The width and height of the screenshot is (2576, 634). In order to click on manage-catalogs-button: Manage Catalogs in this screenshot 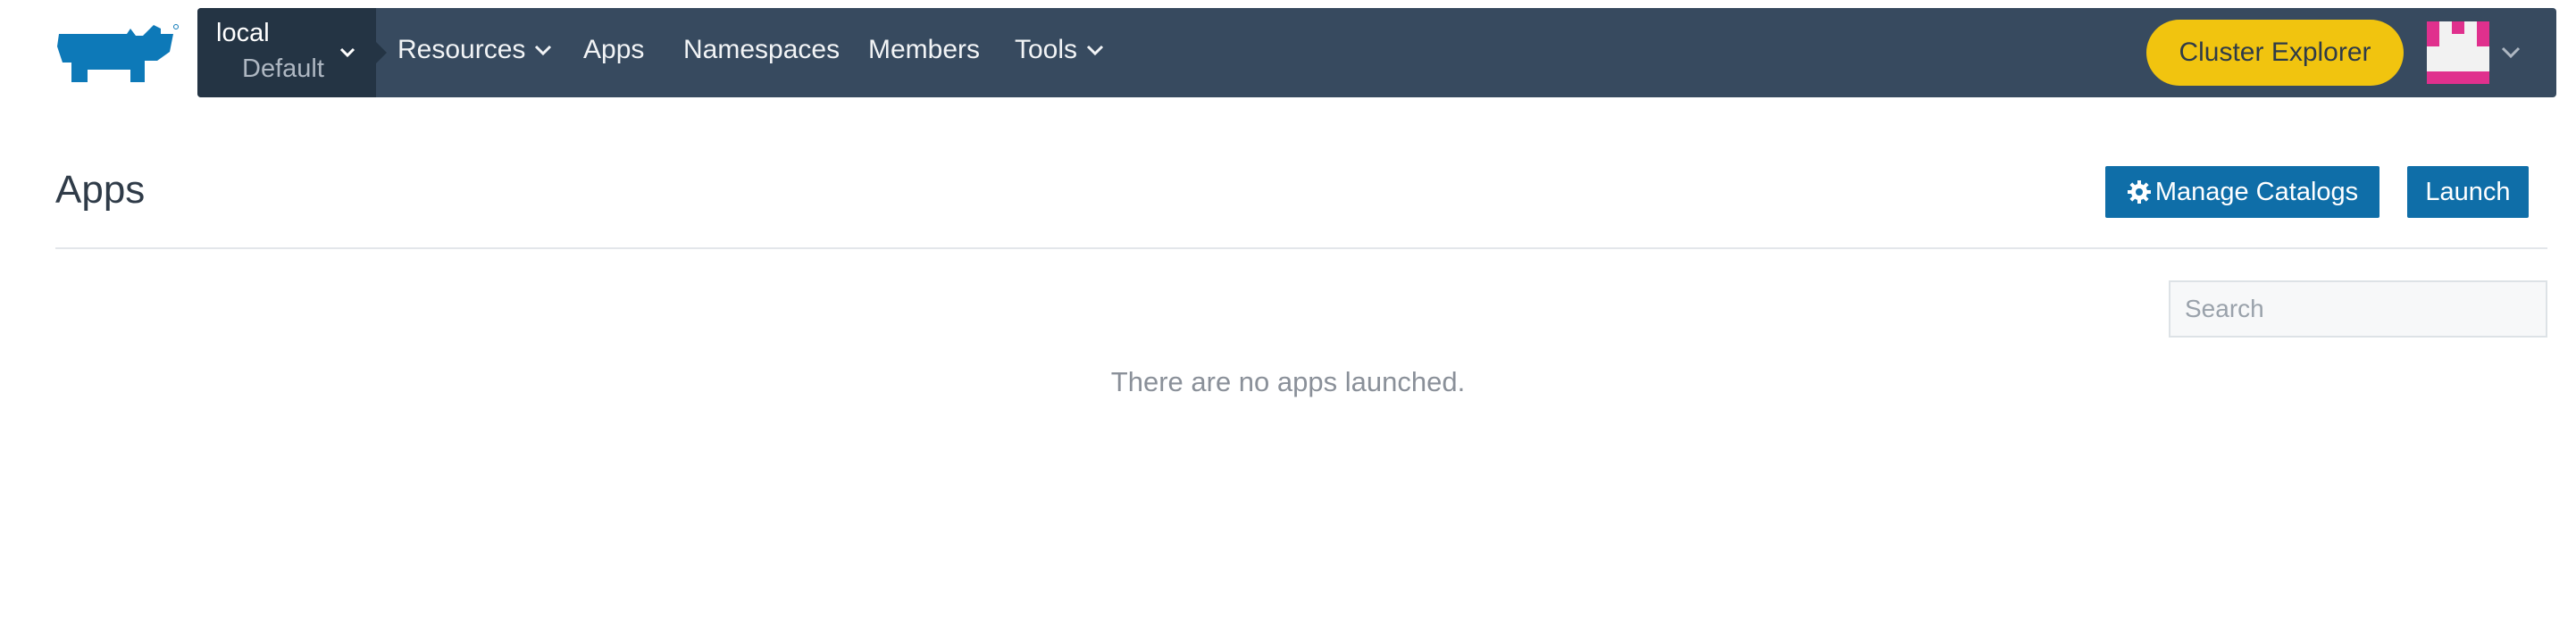, I will do `click(2242, 192)`.